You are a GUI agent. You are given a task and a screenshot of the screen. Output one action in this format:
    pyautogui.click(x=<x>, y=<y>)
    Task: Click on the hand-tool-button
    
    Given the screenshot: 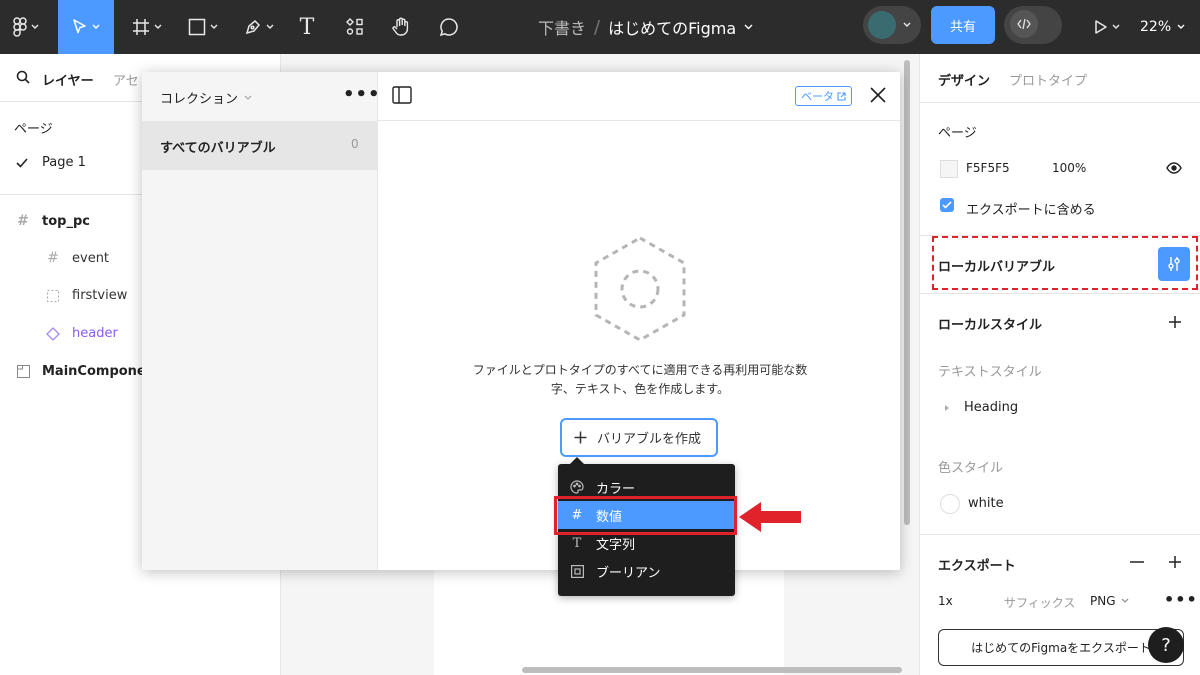 What is the action you would take?
    pyautogui.click(x=401, y=27)
    